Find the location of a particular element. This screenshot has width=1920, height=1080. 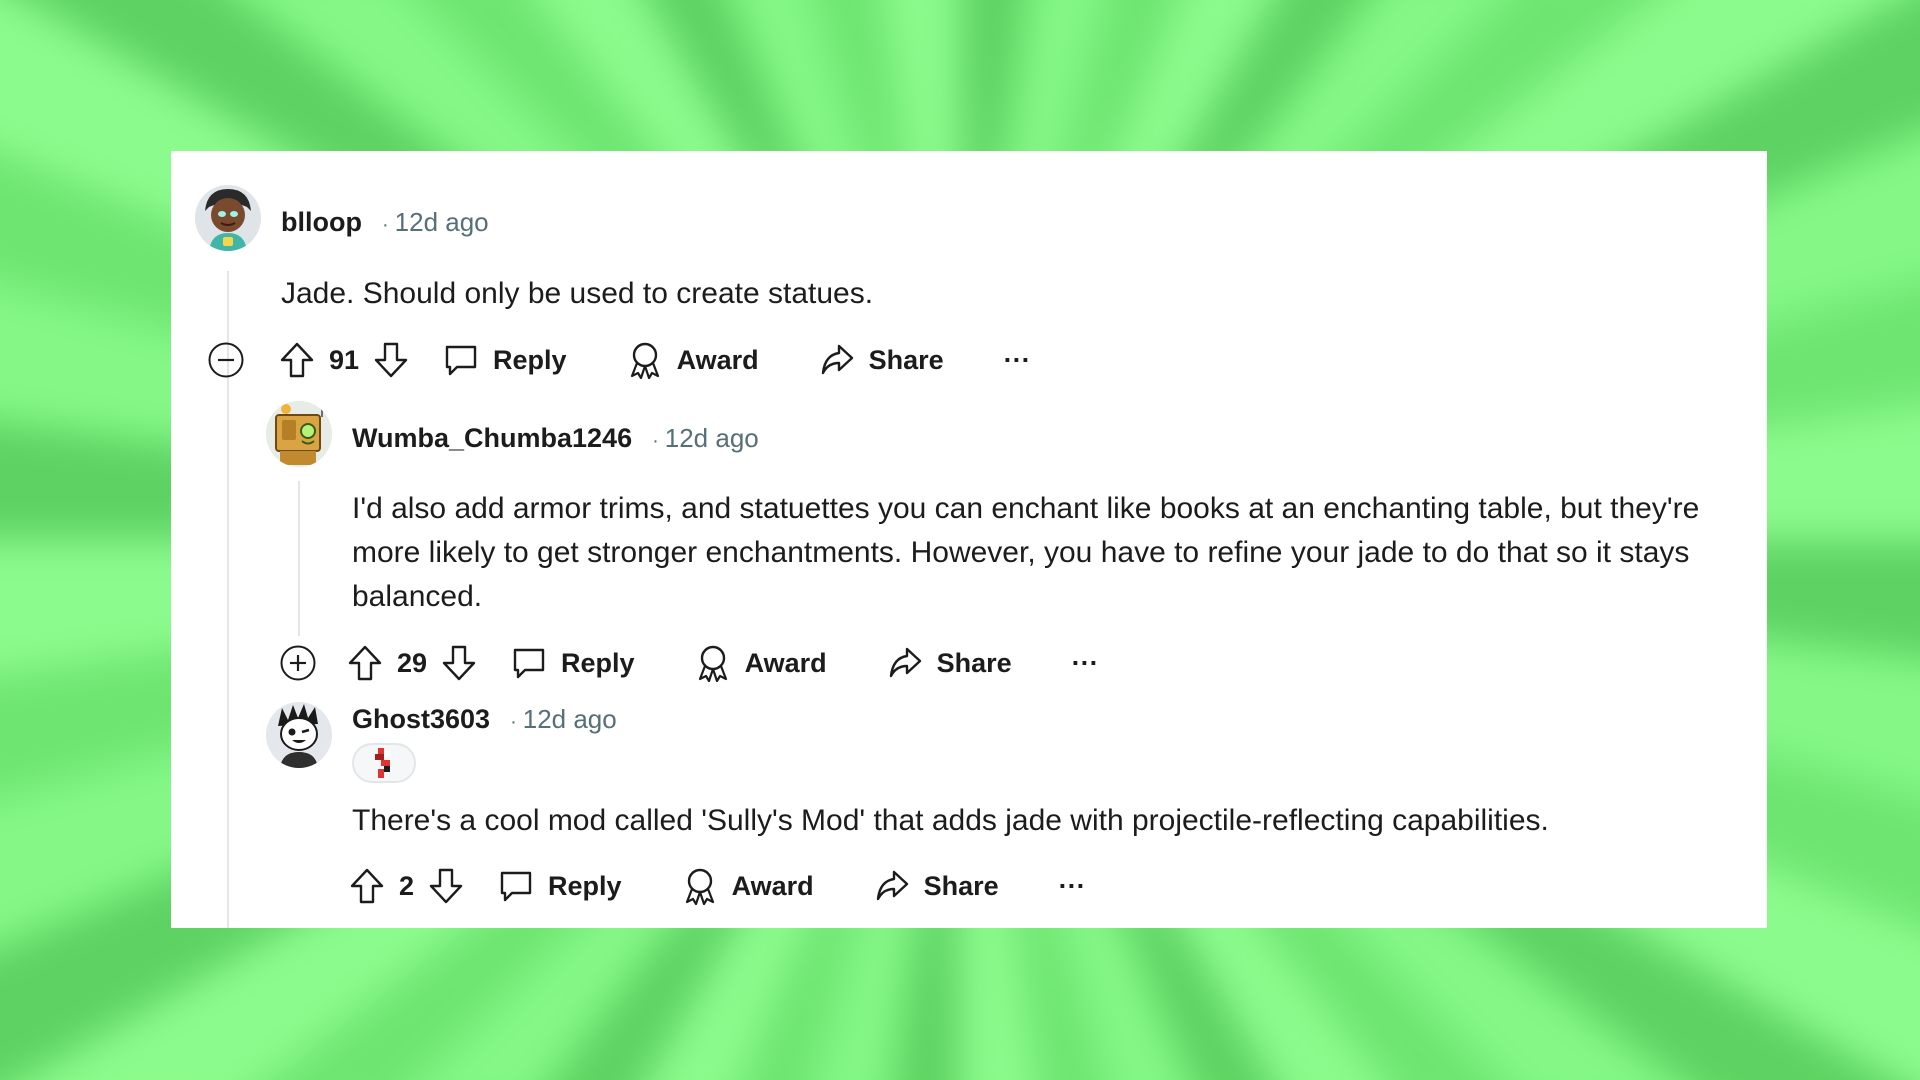

avatar-blloop-icon is located at coordinates (228, 218).